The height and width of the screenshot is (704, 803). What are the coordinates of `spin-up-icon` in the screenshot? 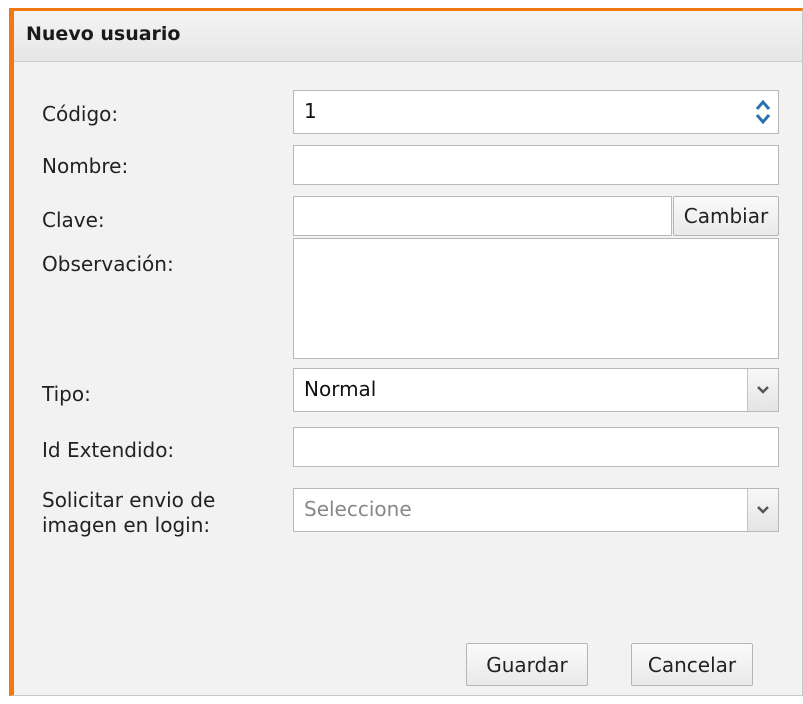 It's located at (763, 105).